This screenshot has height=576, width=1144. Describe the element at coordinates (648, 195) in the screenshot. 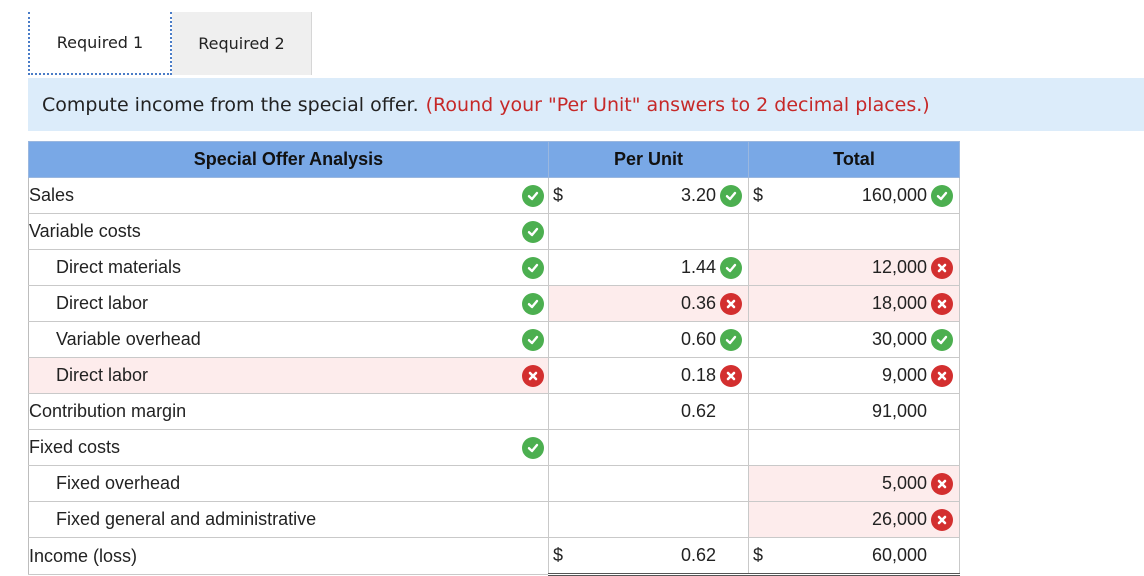

I see `per-unit-cell: $3.20` at that location.